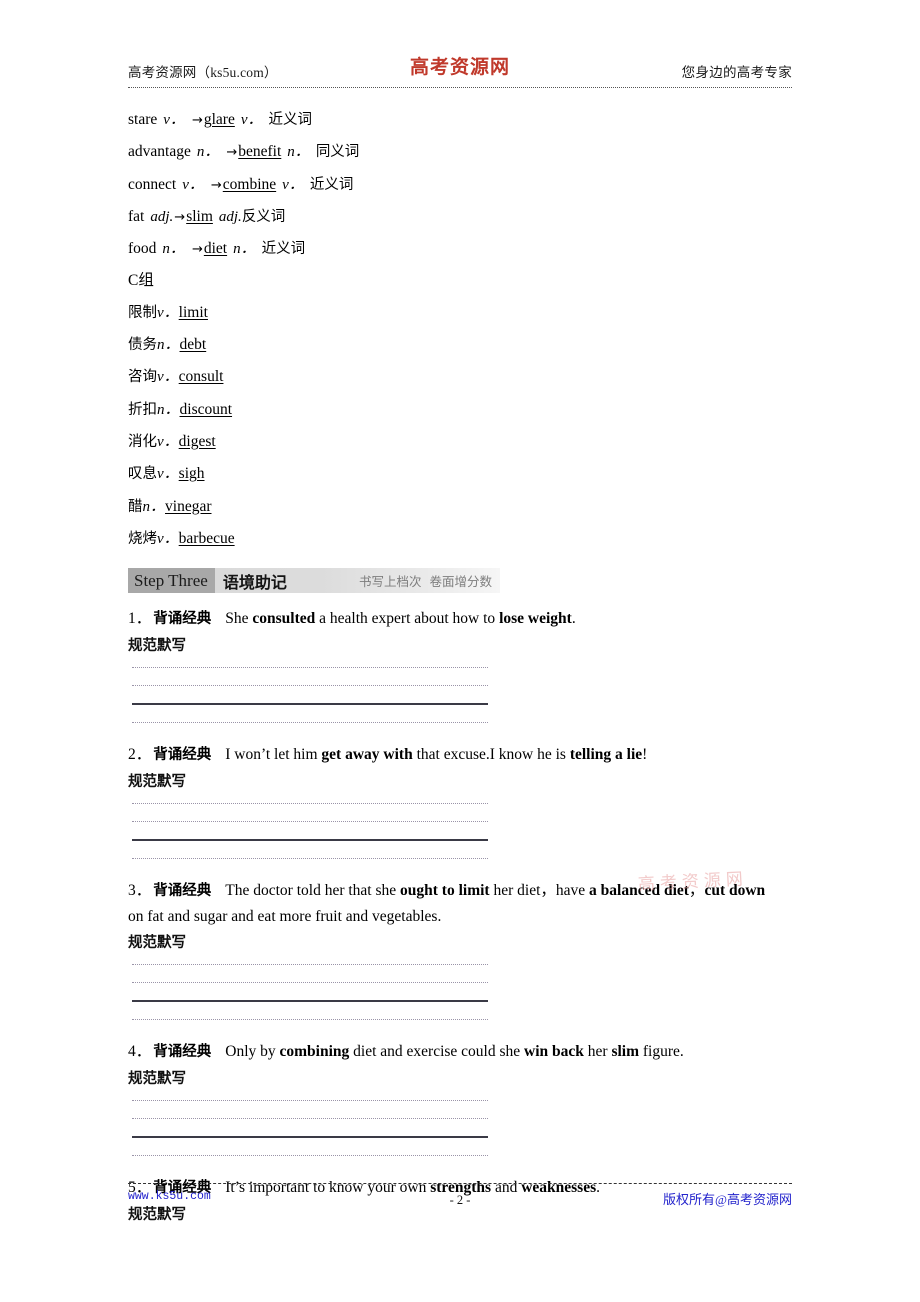  I want to click on group-c-row: 债务n．debt, so click(460, 345).